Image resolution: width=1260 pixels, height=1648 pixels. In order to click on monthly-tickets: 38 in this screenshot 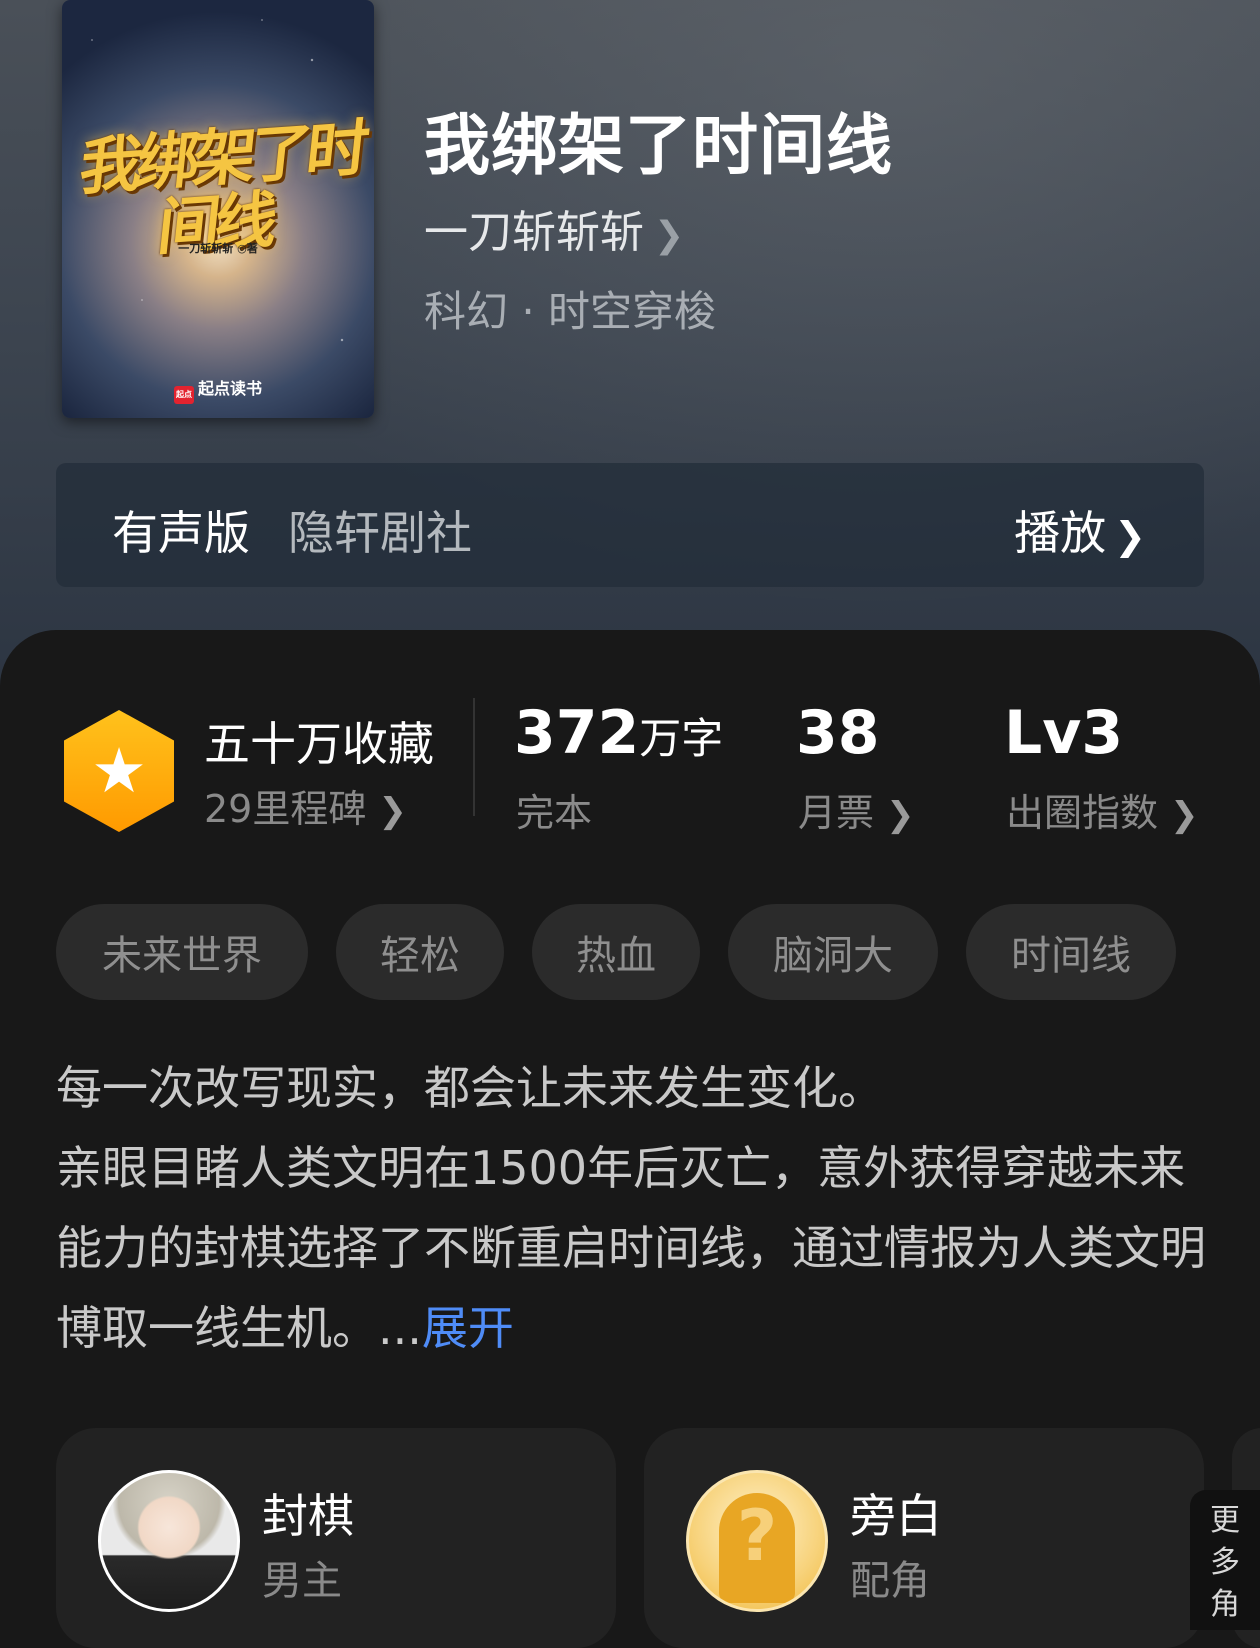, I will do `click(838, 733)`.